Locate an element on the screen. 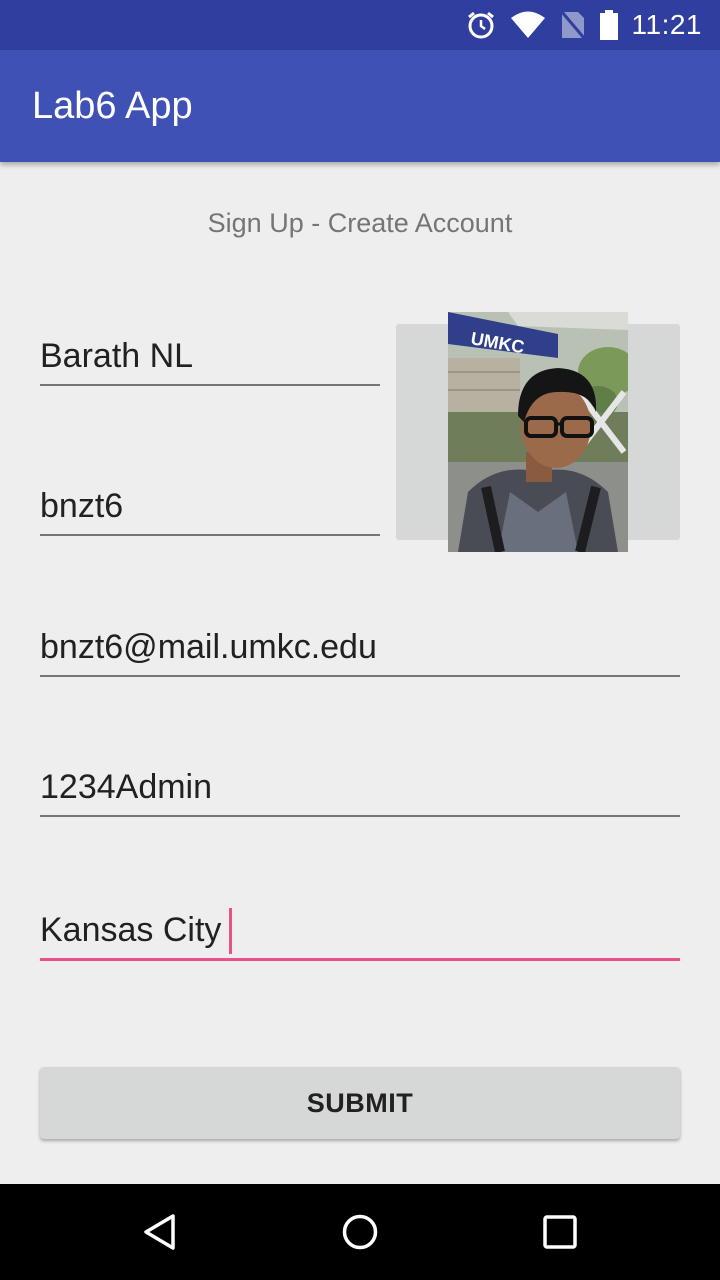 The image size is (720, 1280). navigation-bar is located at coordinates (360, 1232).